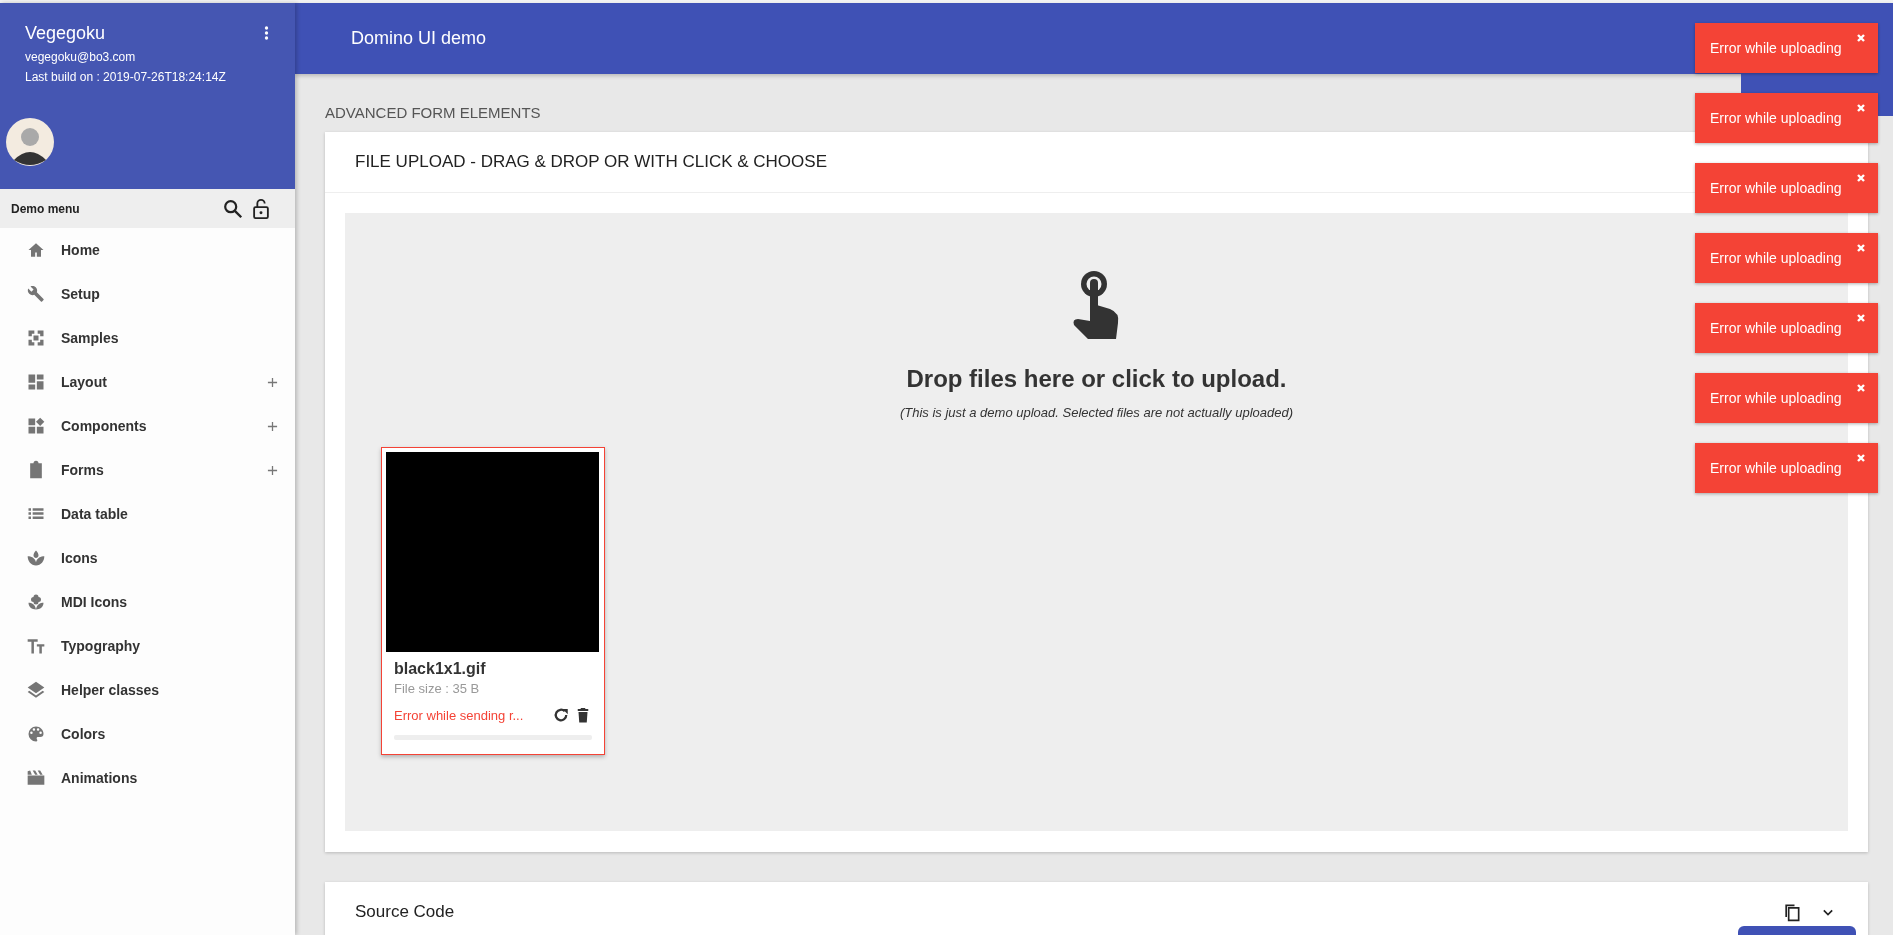  What do you see at coordinates (36, 646) in the screenshot?
I see `text-size-icon` at bounding box center [36, 646].